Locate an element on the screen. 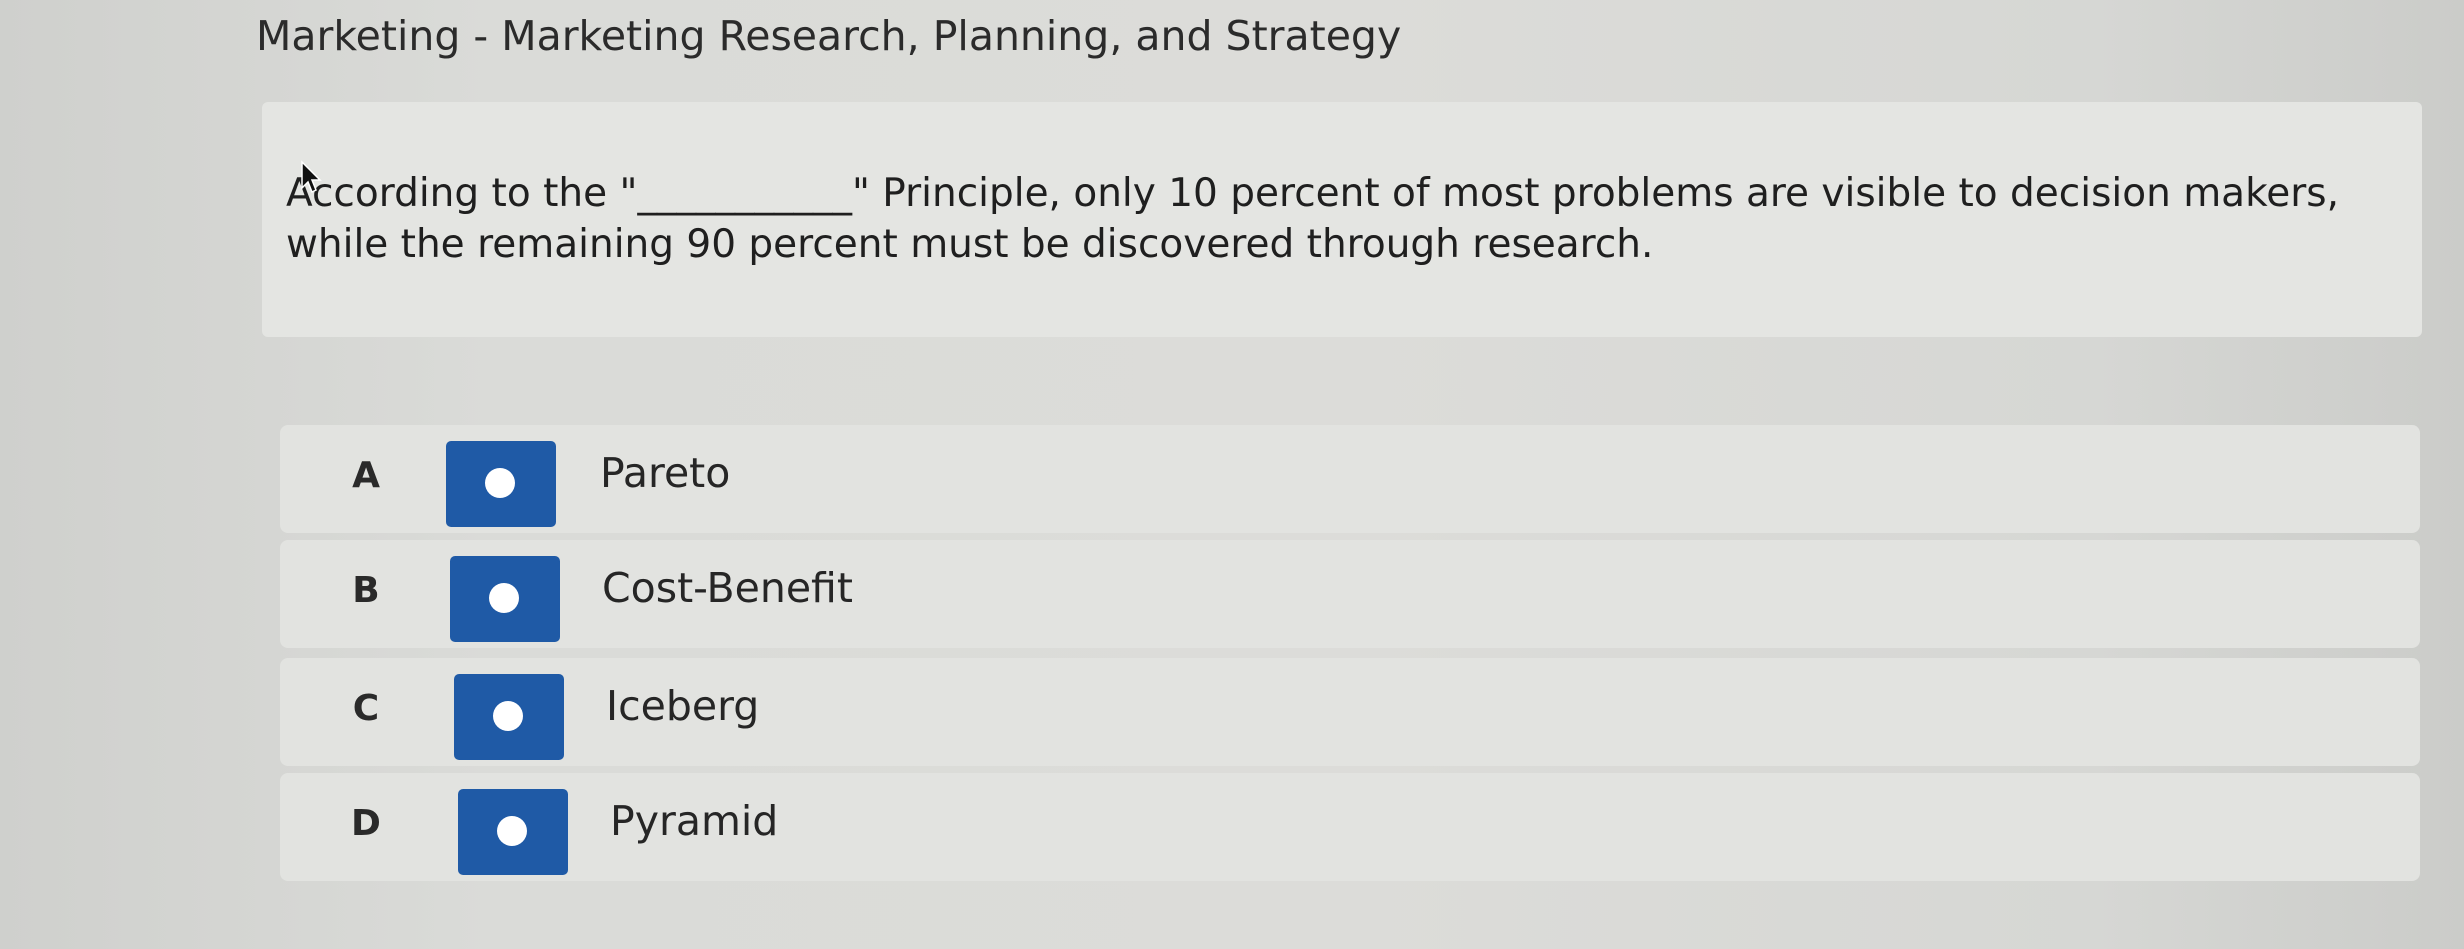  option-label: Iceberg is located at coordinates (683, 706).